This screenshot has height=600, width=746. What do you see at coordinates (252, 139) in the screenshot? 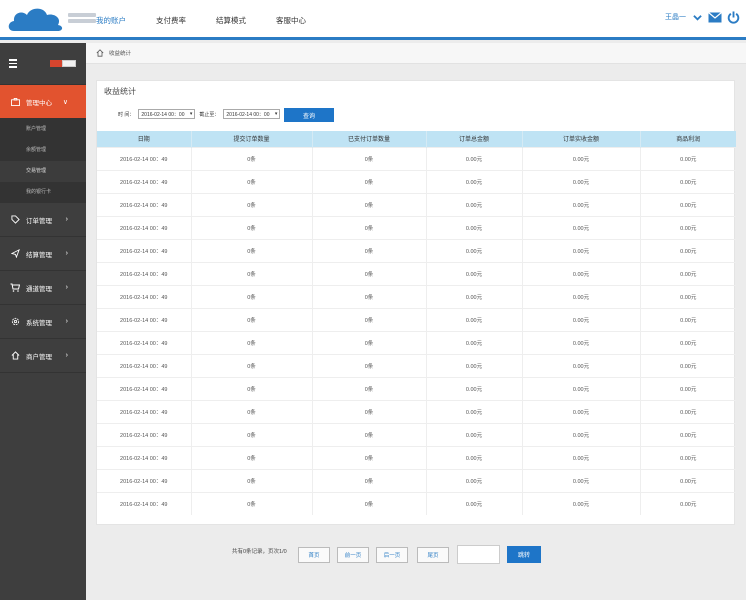
I see `column-header-submitted: 提交订单数量` at bounding box center [252, 139].